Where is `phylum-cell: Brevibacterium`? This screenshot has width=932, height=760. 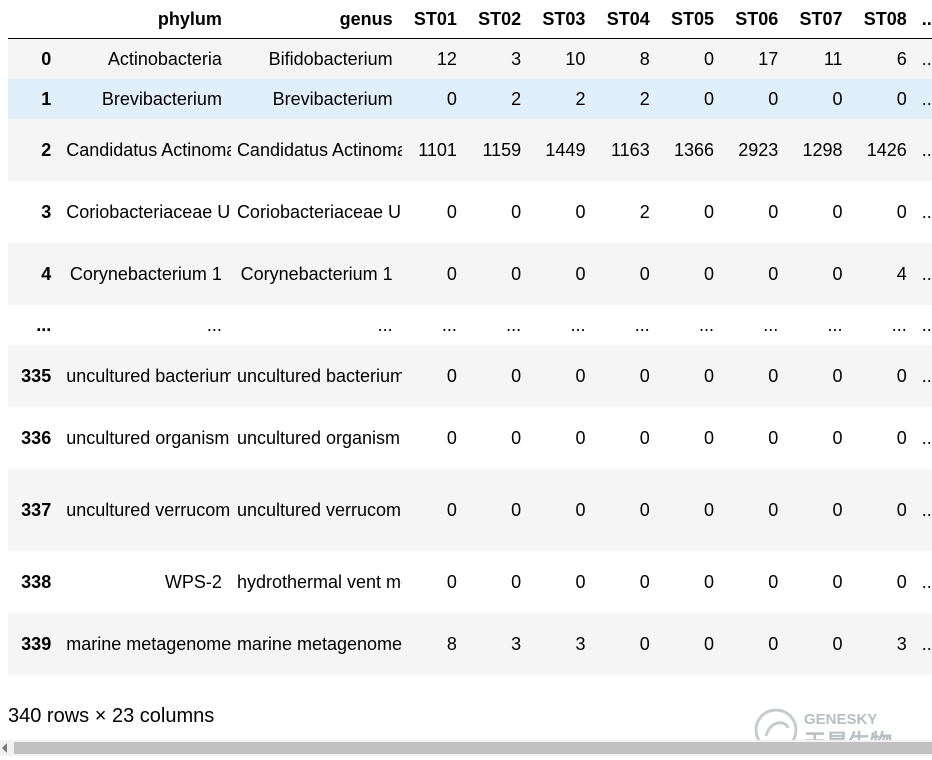
phylum-cell: Brevibacterium is located at coordinates (161, 98).